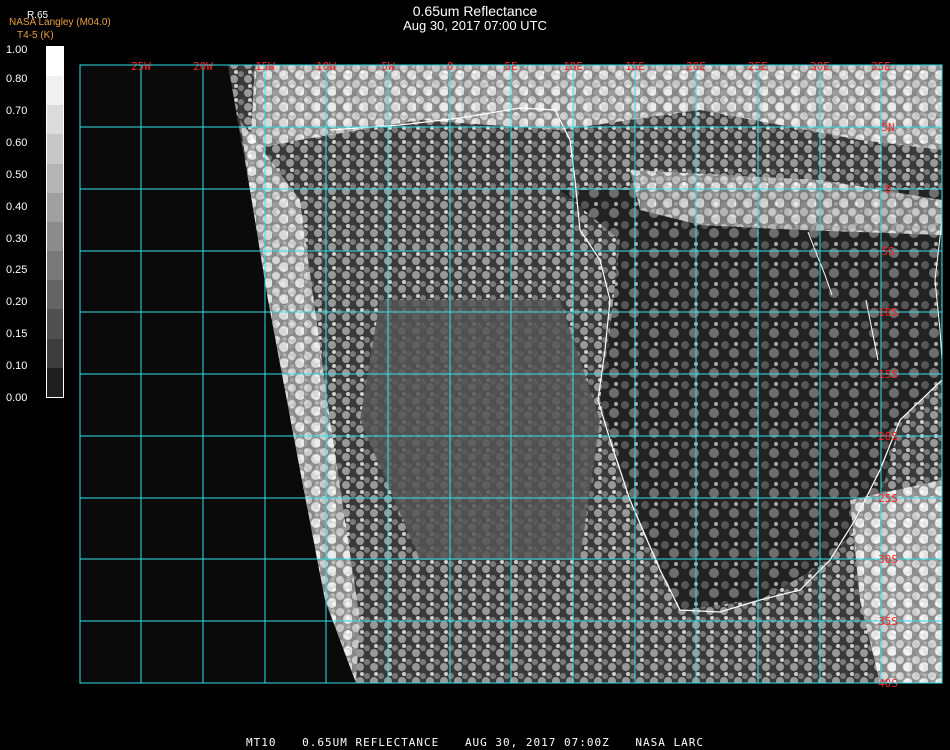 The height and width of the screenshot is (750, 950). What do you see at coordinates (17, 175) in the screenshot?
I see `colorbar-label: 0.50` at bounding box center [17, 175].